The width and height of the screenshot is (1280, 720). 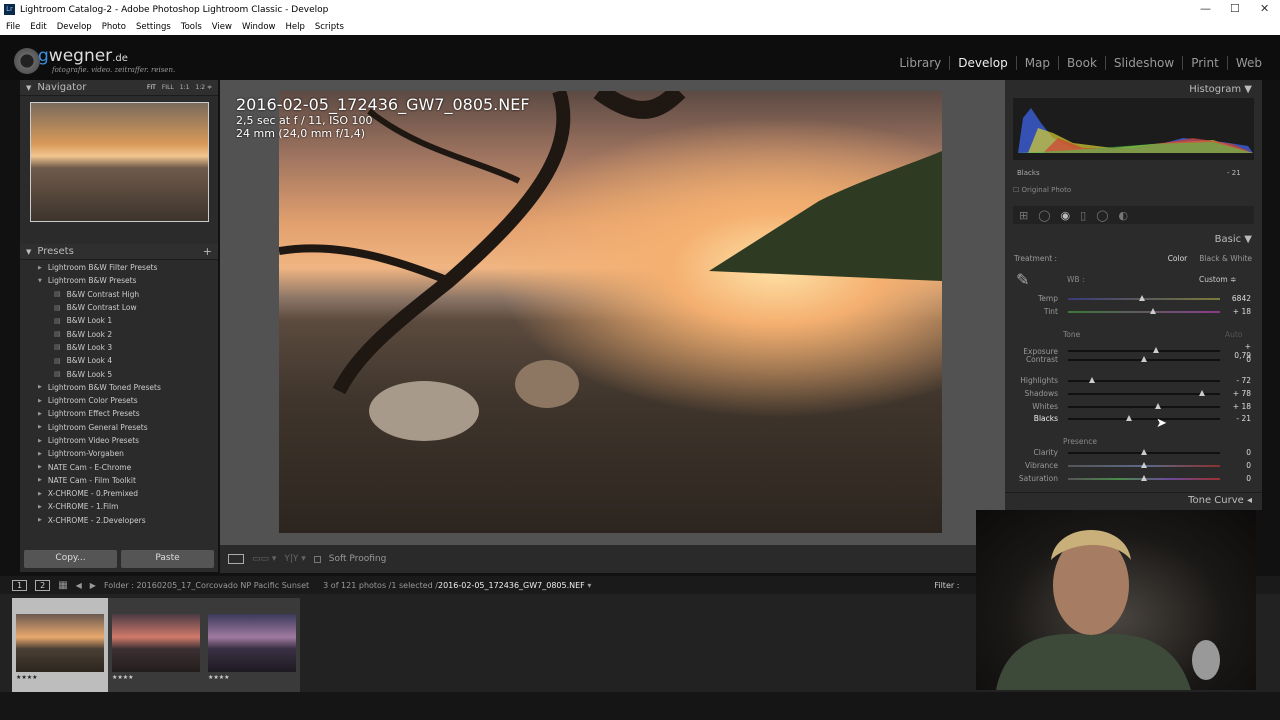 What do you see at coordinates (119, 88) in the screenshot?
I see `navigator-header: ▼ Navigator FIT FILL 1:1 1:2 ≑` at bounding box center [119, 88].